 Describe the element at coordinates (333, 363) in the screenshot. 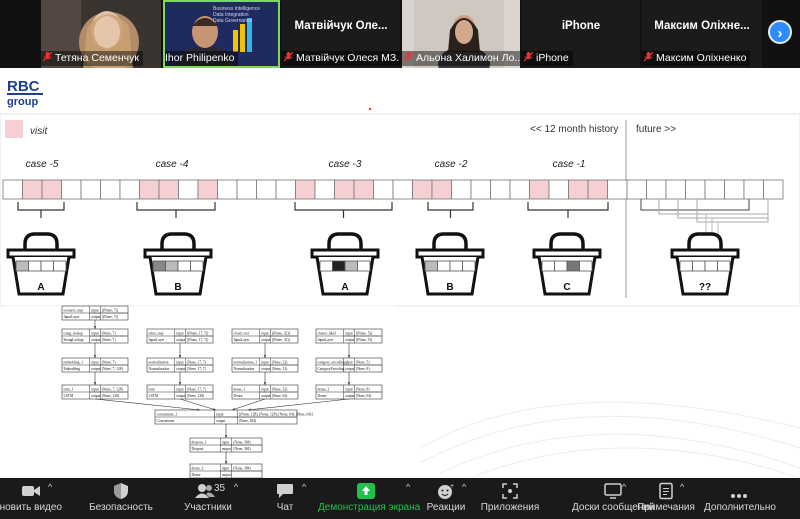

I see `svg-text: category_encoding_1` at that location.